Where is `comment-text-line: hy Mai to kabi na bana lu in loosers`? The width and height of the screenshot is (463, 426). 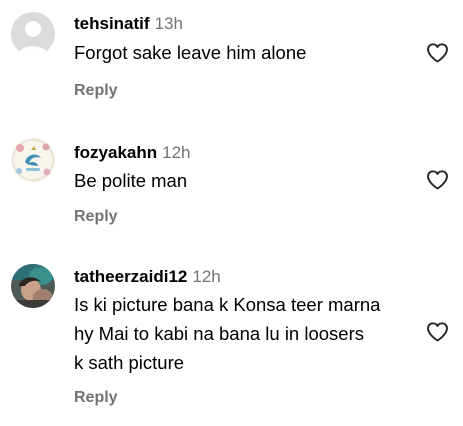 comment-text-line: hy Mai to kabi na bana lu in loosers is located at coordinates (219, 333).